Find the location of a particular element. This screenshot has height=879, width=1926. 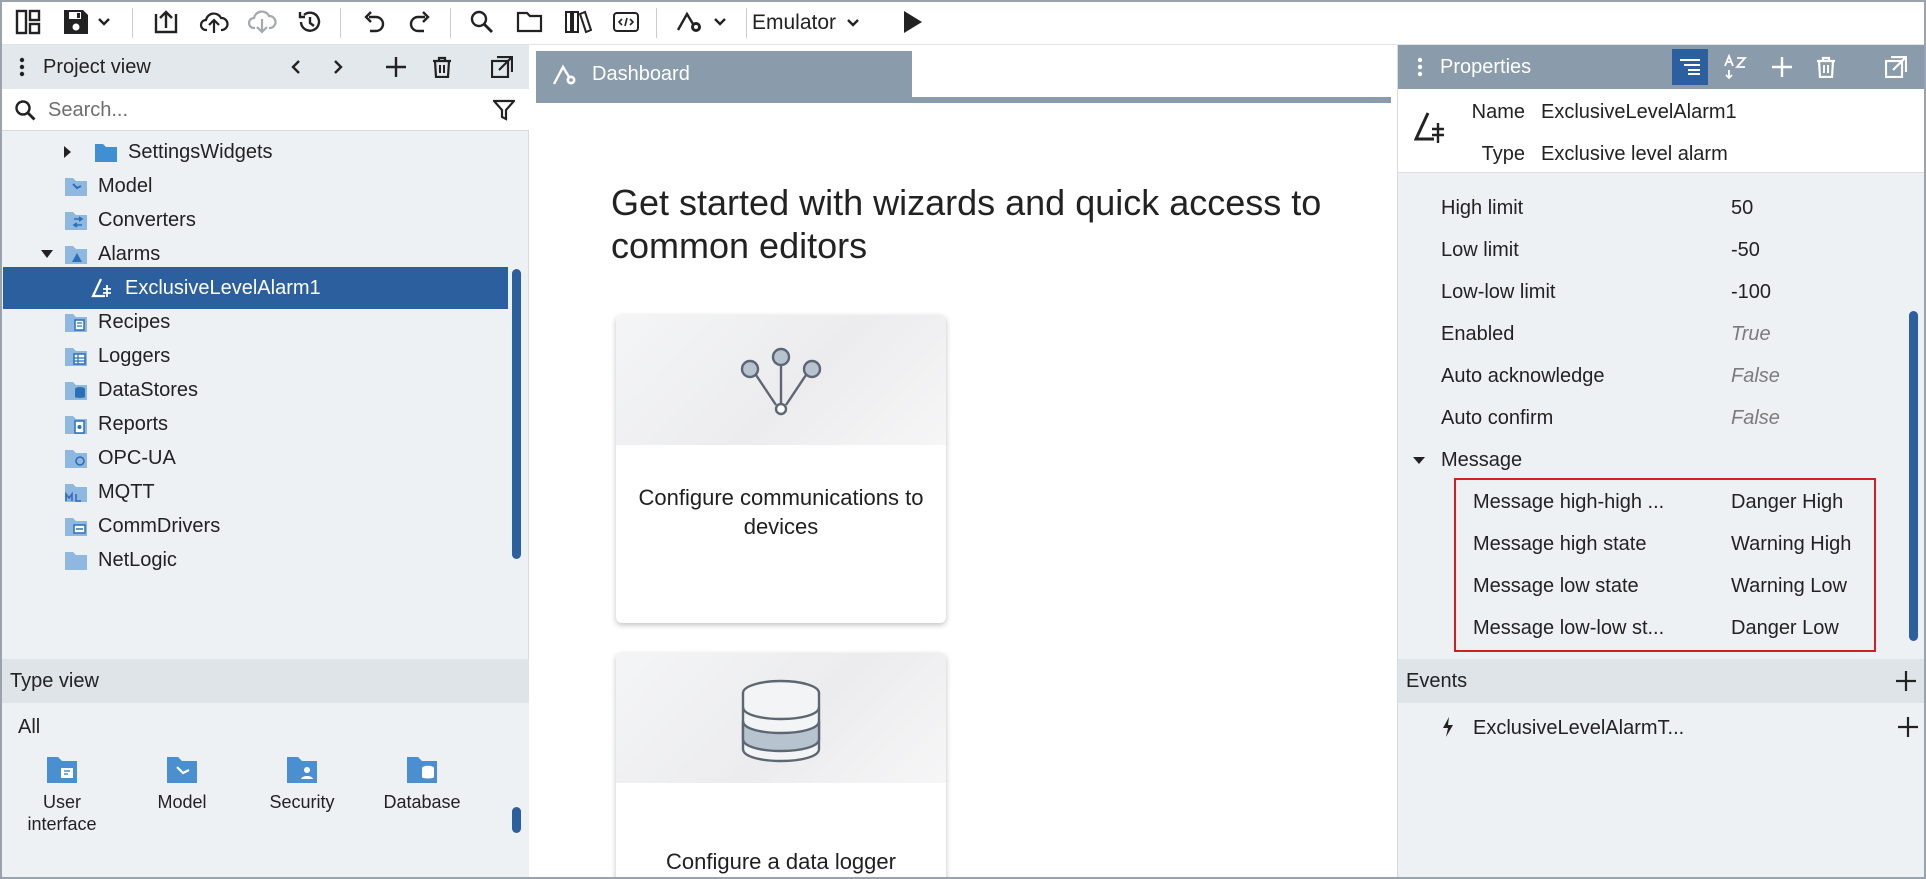

property-group-message: Message is located at coordinates (1653, 460).